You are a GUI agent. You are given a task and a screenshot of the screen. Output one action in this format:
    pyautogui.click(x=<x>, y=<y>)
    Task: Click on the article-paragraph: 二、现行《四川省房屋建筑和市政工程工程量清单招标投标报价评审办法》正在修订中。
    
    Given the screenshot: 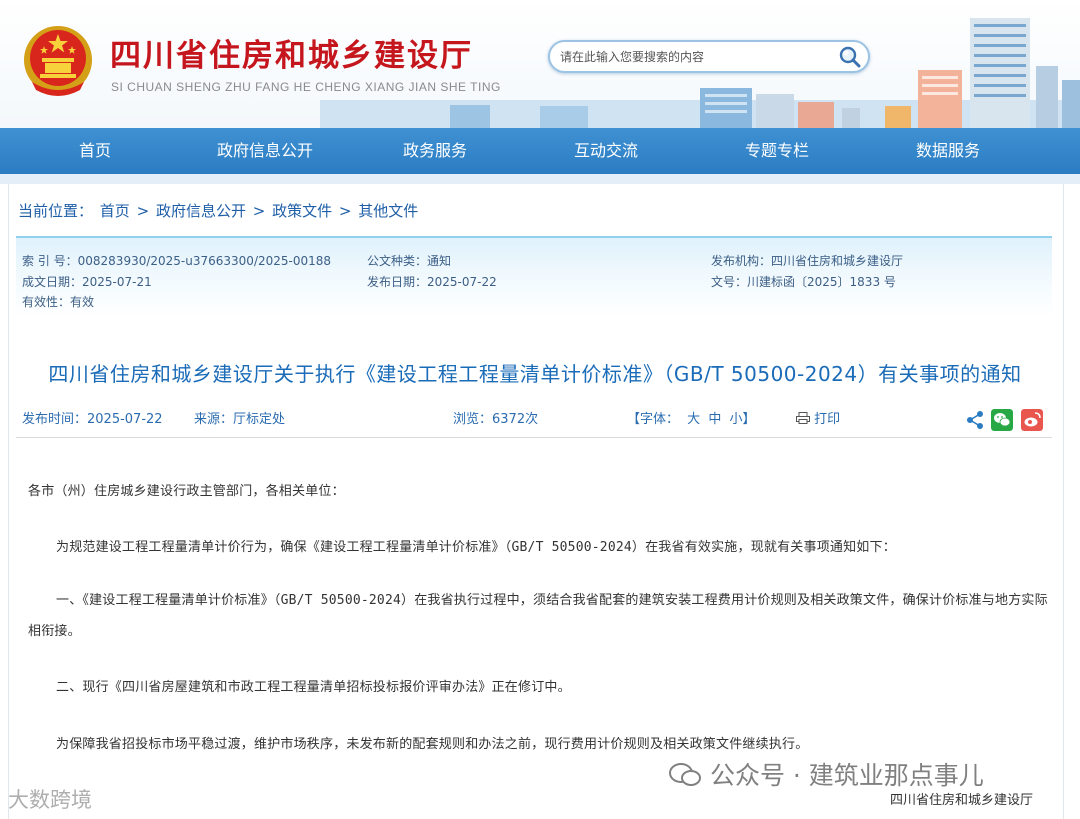 What is the action you would take?
    pyautogui.click(x=313, y=687)
    